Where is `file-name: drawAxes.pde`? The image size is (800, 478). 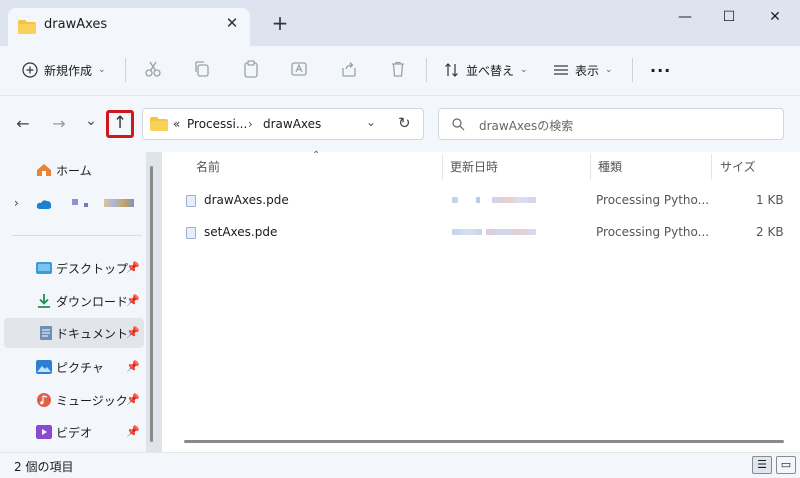
file-name: drawAxes.pde is located at coordinates (246, 200).